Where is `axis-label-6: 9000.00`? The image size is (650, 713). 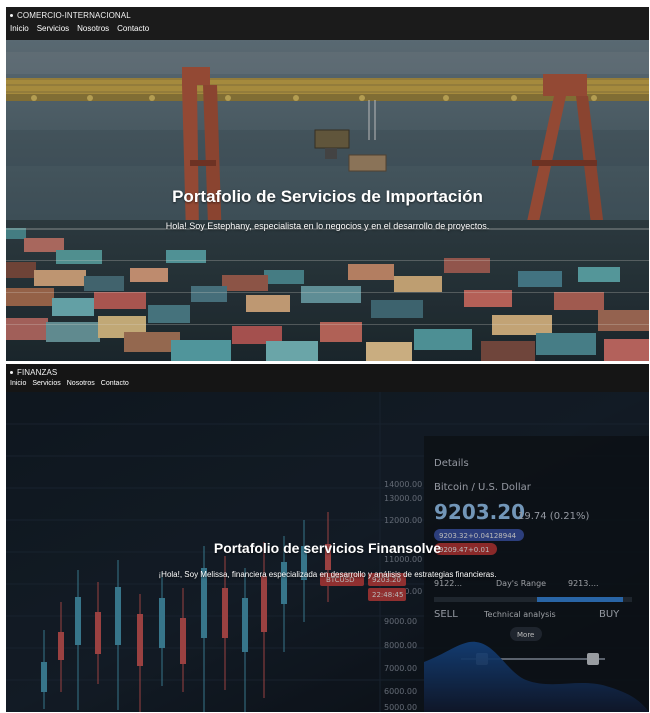 axis-label-6: 9000.00 is located at coordinates (400, 621).